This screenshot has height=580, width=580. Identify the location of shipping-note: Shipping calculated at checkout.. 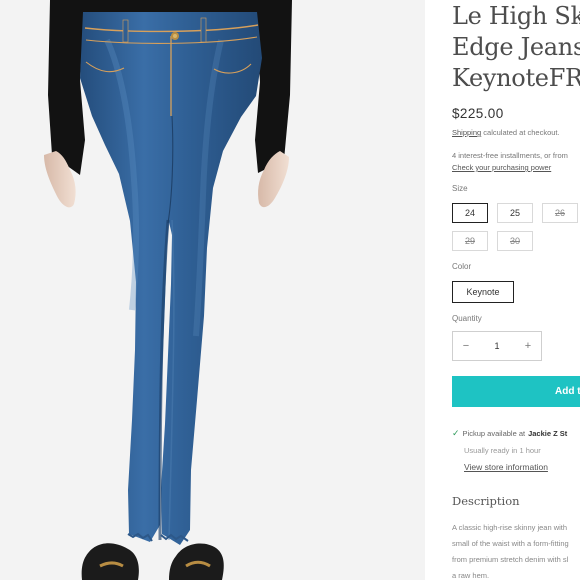
(506, 132).